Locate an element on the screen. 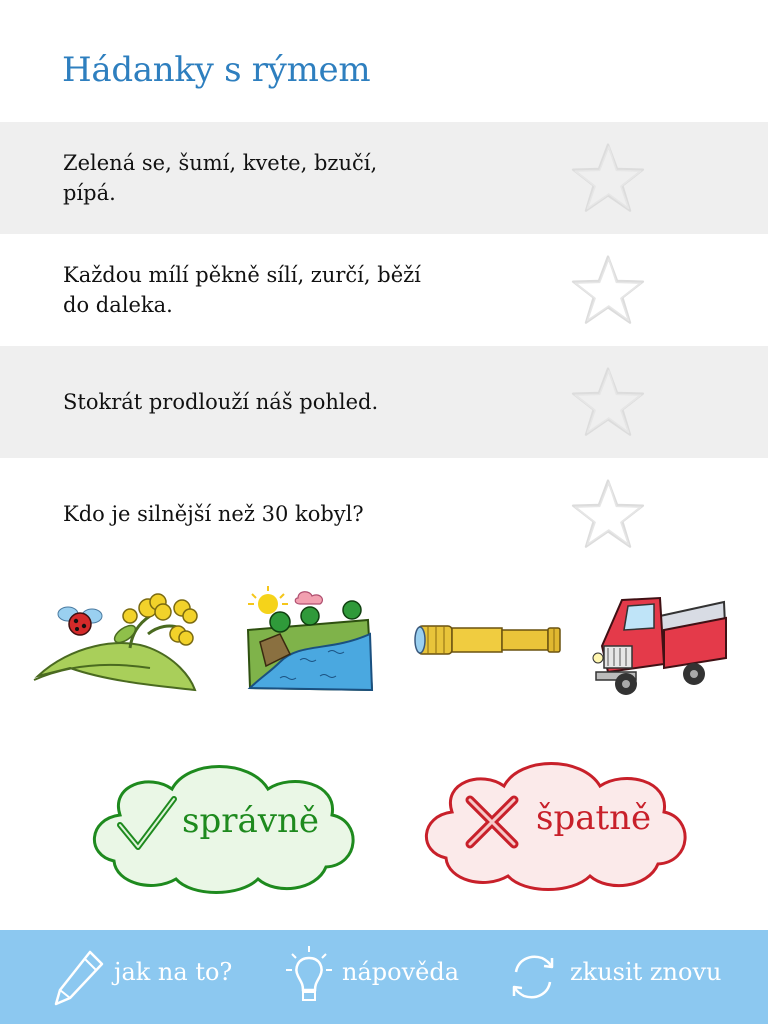 Image resolution: width=768 pixels, height=1024 pixels. correct-button: správně is located at coordinates (221, 827).